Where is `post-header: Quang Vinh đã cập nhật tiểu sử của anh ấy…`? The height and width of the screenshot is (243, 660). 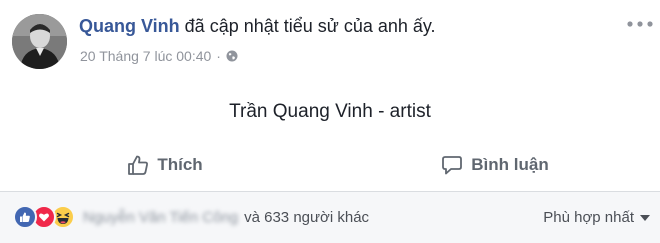
post-header: Quang Vinh đã cập nhật tiểu sử của anh ấy… is located at coordinates (257, 26).